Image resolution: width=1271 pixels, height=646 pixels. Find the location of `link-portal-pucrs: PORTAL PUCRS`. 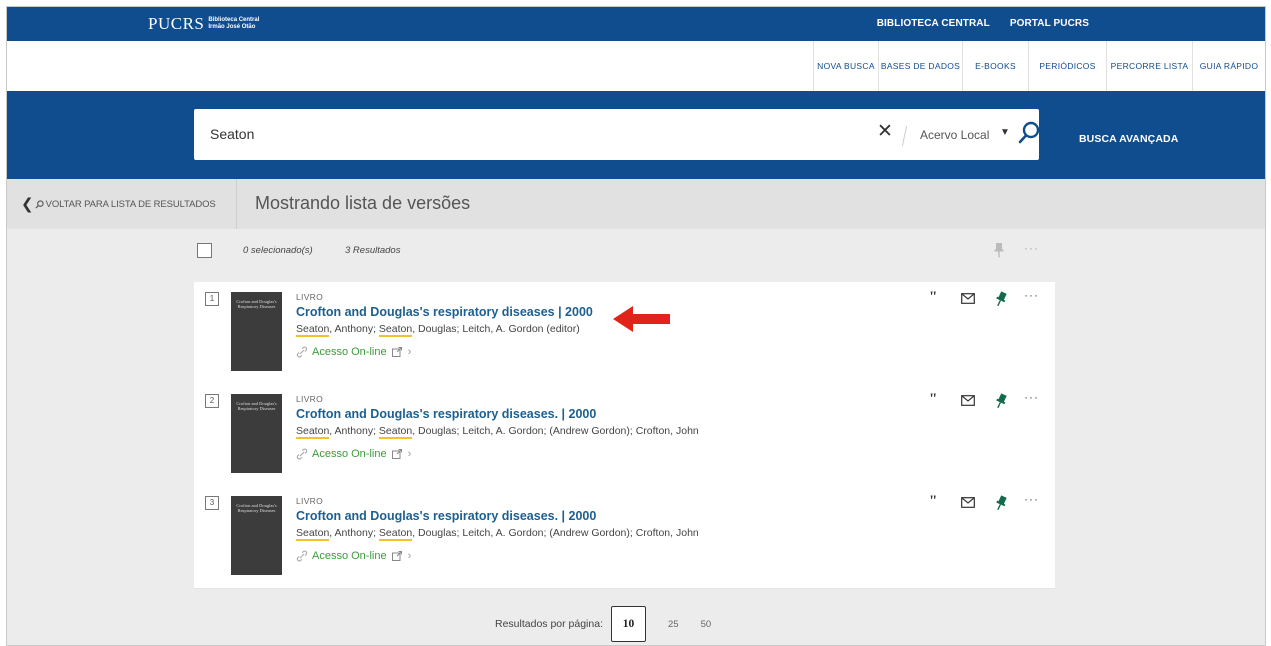

link-portal-pucrs: PORTAL PUCRS is located at coordinates (1049, 23).